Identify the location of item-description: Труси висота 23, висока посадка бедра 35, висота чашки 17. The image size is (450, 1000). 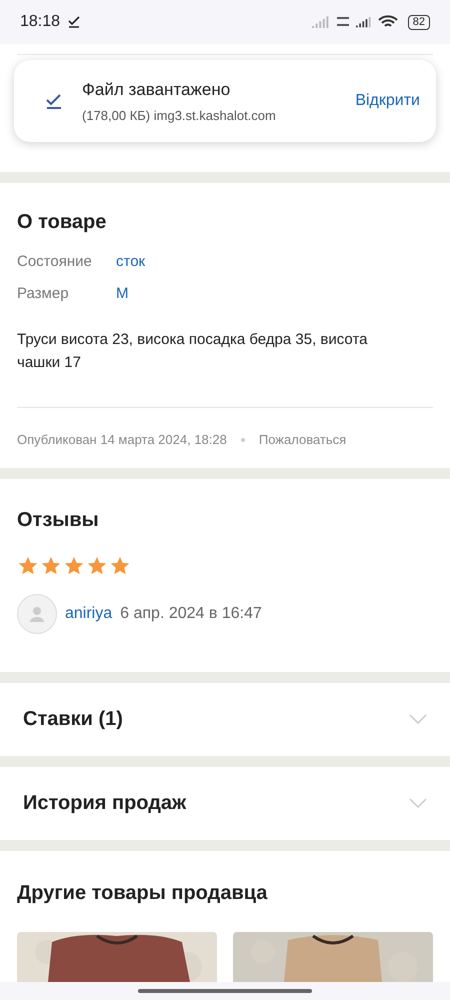
(192, 351).